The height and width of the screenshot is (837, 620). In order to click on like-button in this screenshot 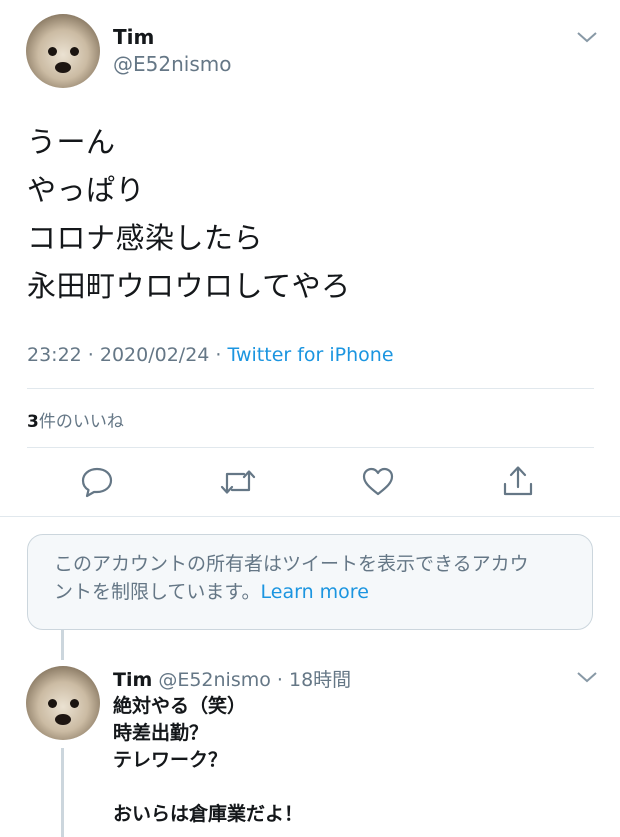, I will do `click(378, 482)`.